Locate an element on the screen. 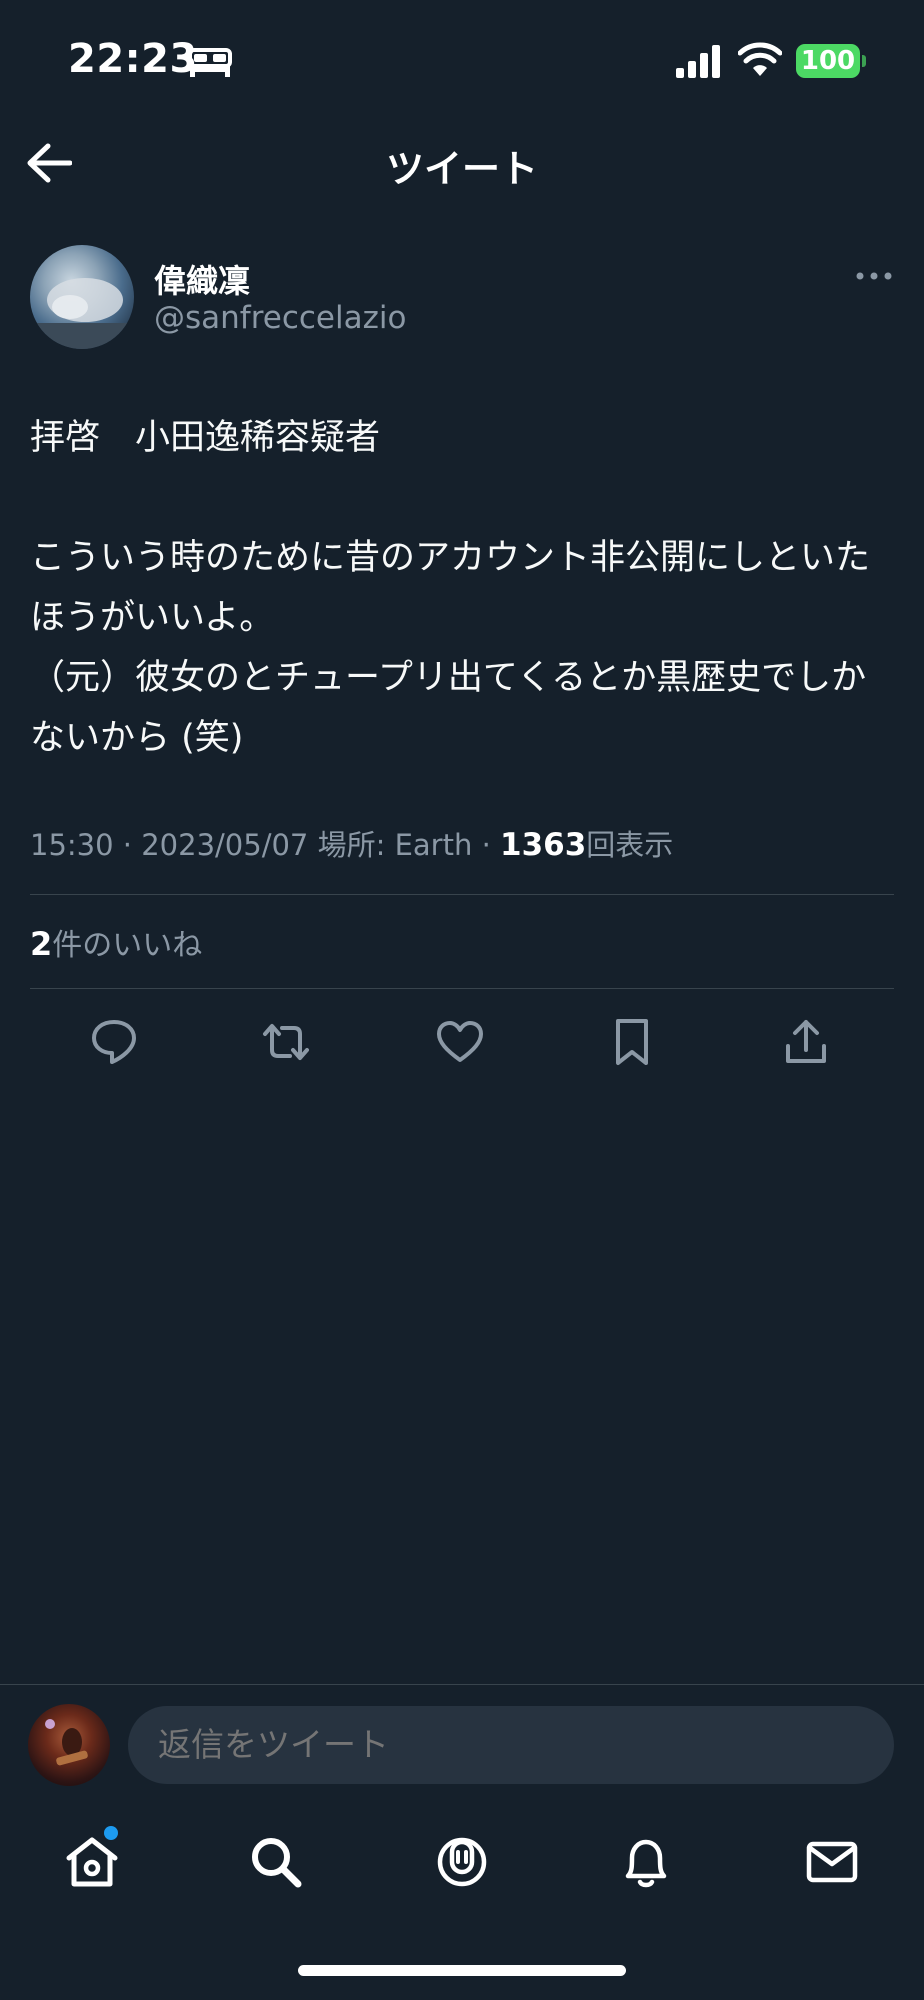  battery-tip is located at coordinates (864, 61).